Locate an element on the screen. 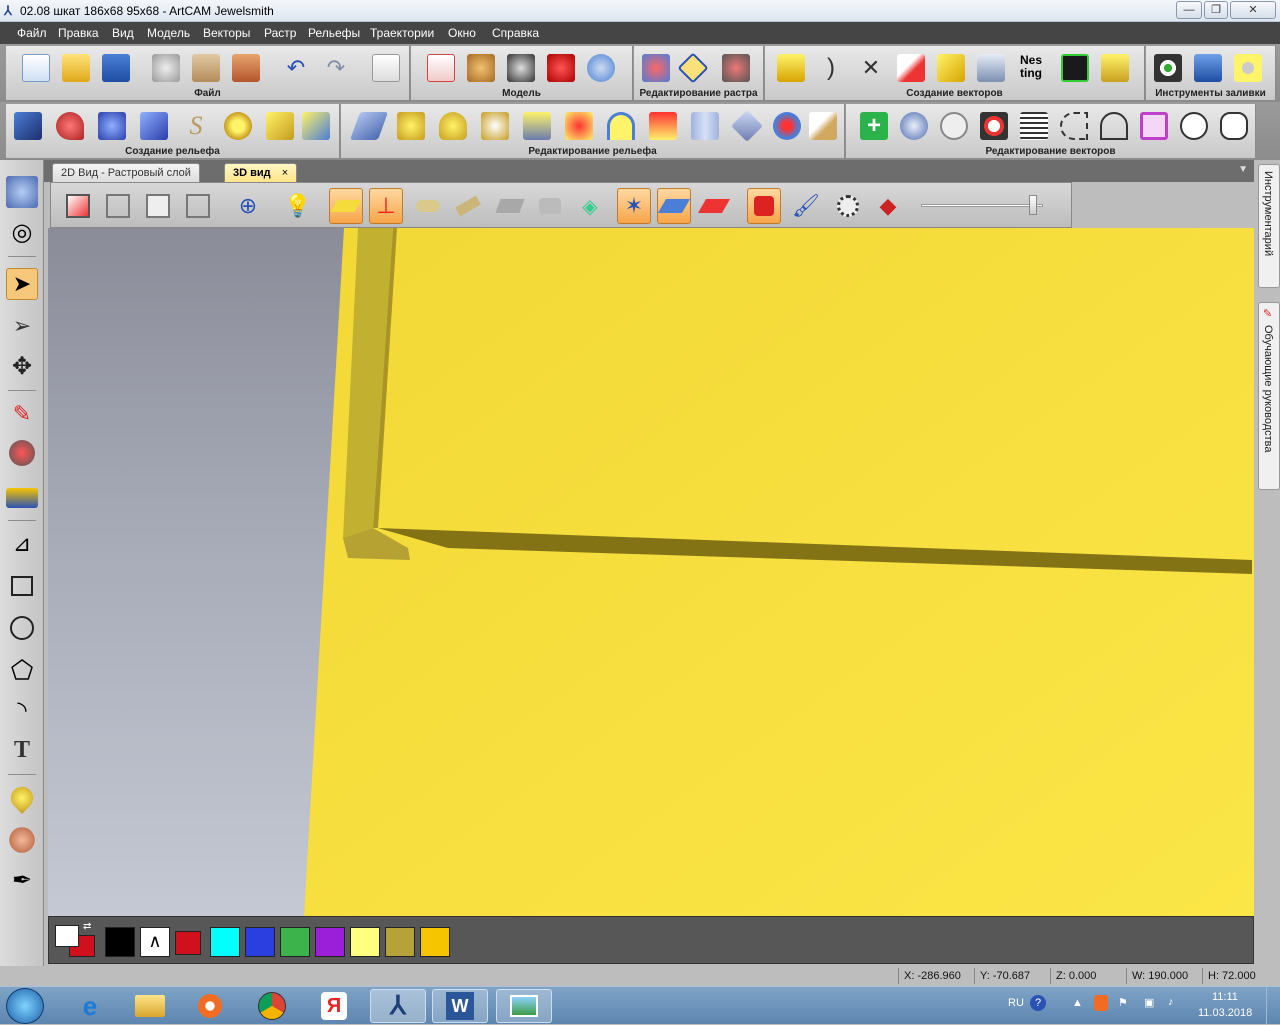 This screenshot has height=1025, width=1280. bitmap-to-vector-icon is located at coordinates (656, 68).